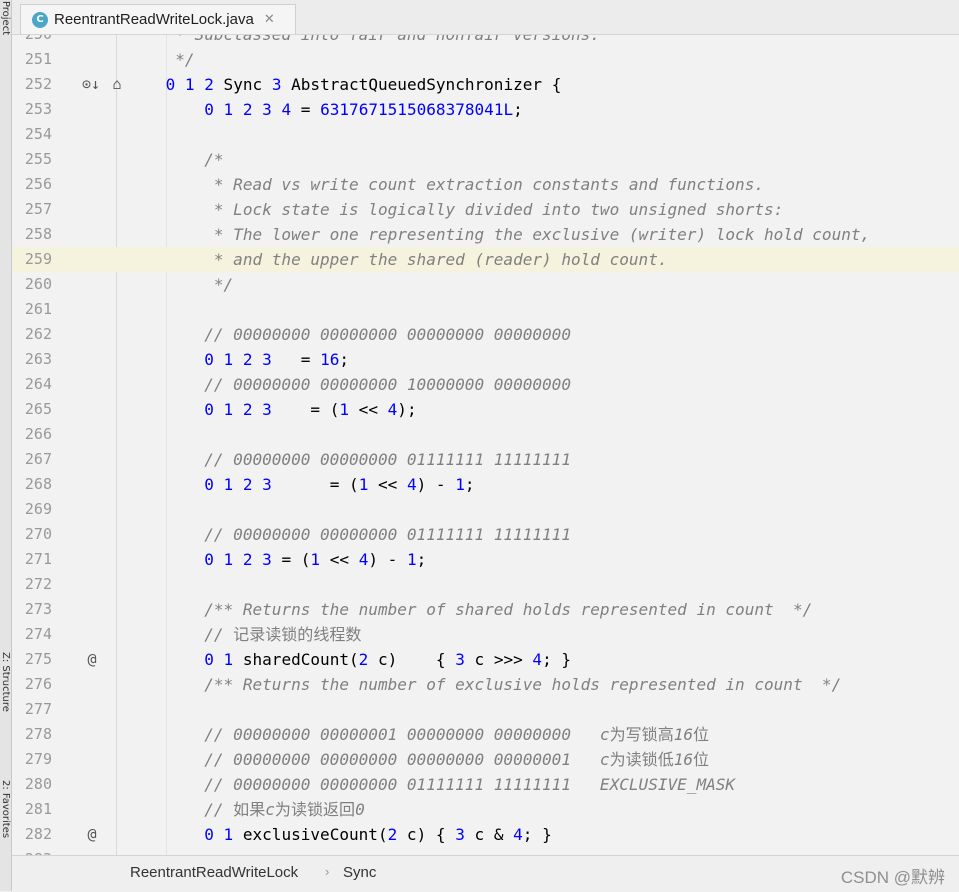 The image size is (959, 892). What do you see at coordinates (32, 809) in the screenshot?
I see `line-number: 281` at bounding box center [32, 809].